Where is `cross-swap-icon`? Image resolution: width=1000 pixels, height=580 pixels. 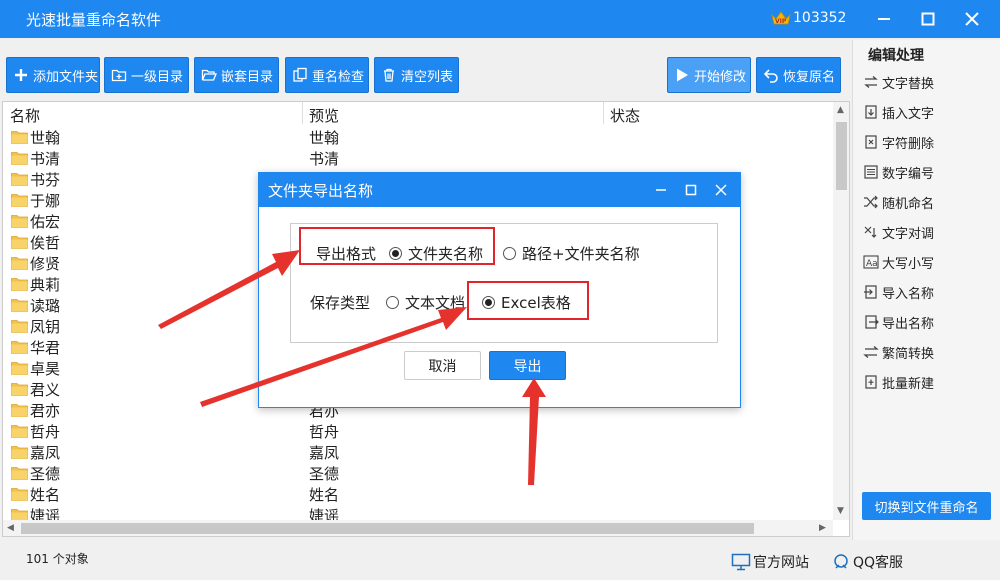 cross-swap-icon is located at coordinates (870, 232).